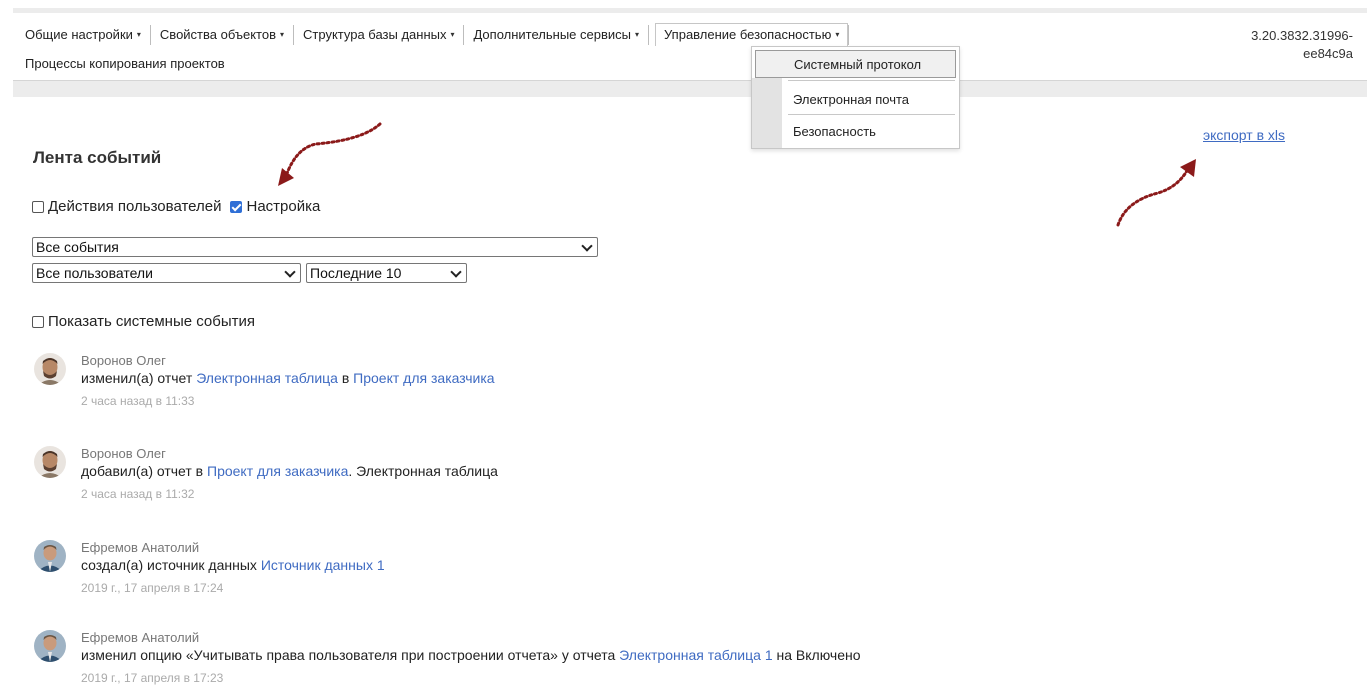  I want to click on menu-security-management: Управление безопасностью ▾, so click(752, 34).